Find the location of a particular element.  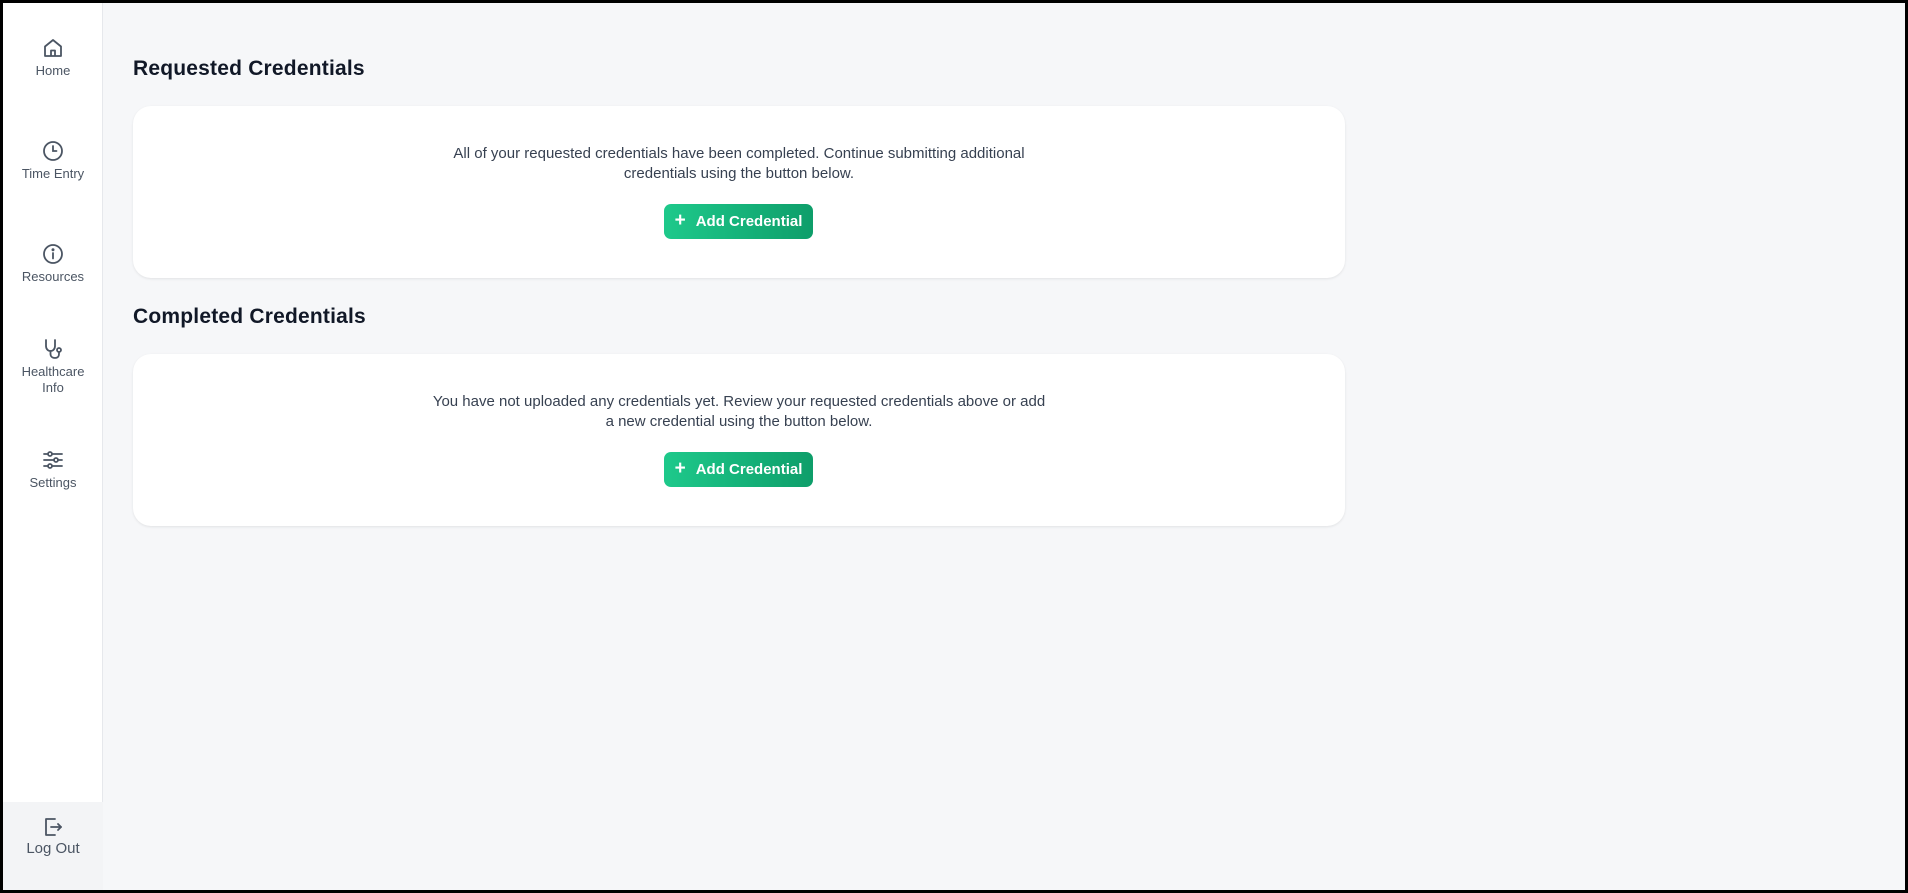

completed-message-line2: a new credential using the button below. is located at coordinates (739, 421).